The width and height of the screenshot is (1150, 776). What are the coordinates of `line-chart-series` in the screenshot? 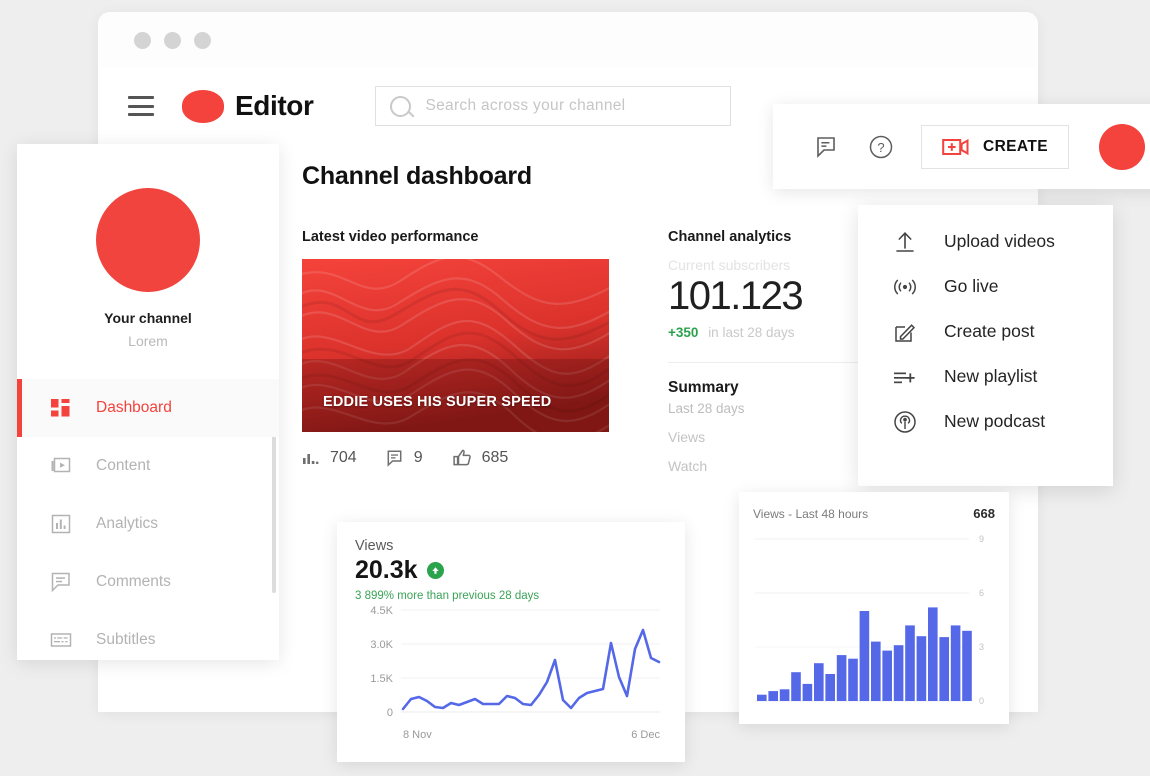 It's located at (531, 669).